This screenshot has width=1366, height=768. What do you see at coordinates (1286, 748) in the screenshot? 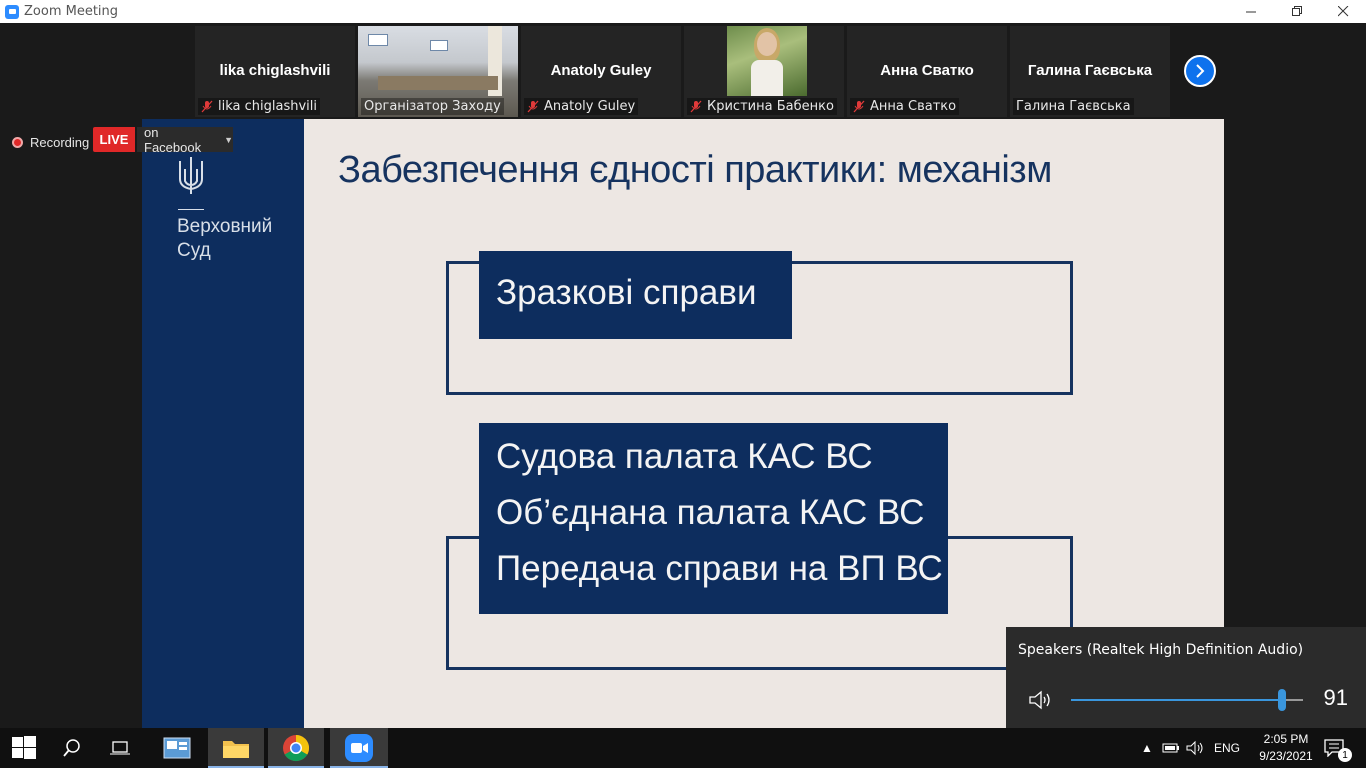
I see `clock: 2:05 PM 9/23/2021` at bounding box center [1286, 748].